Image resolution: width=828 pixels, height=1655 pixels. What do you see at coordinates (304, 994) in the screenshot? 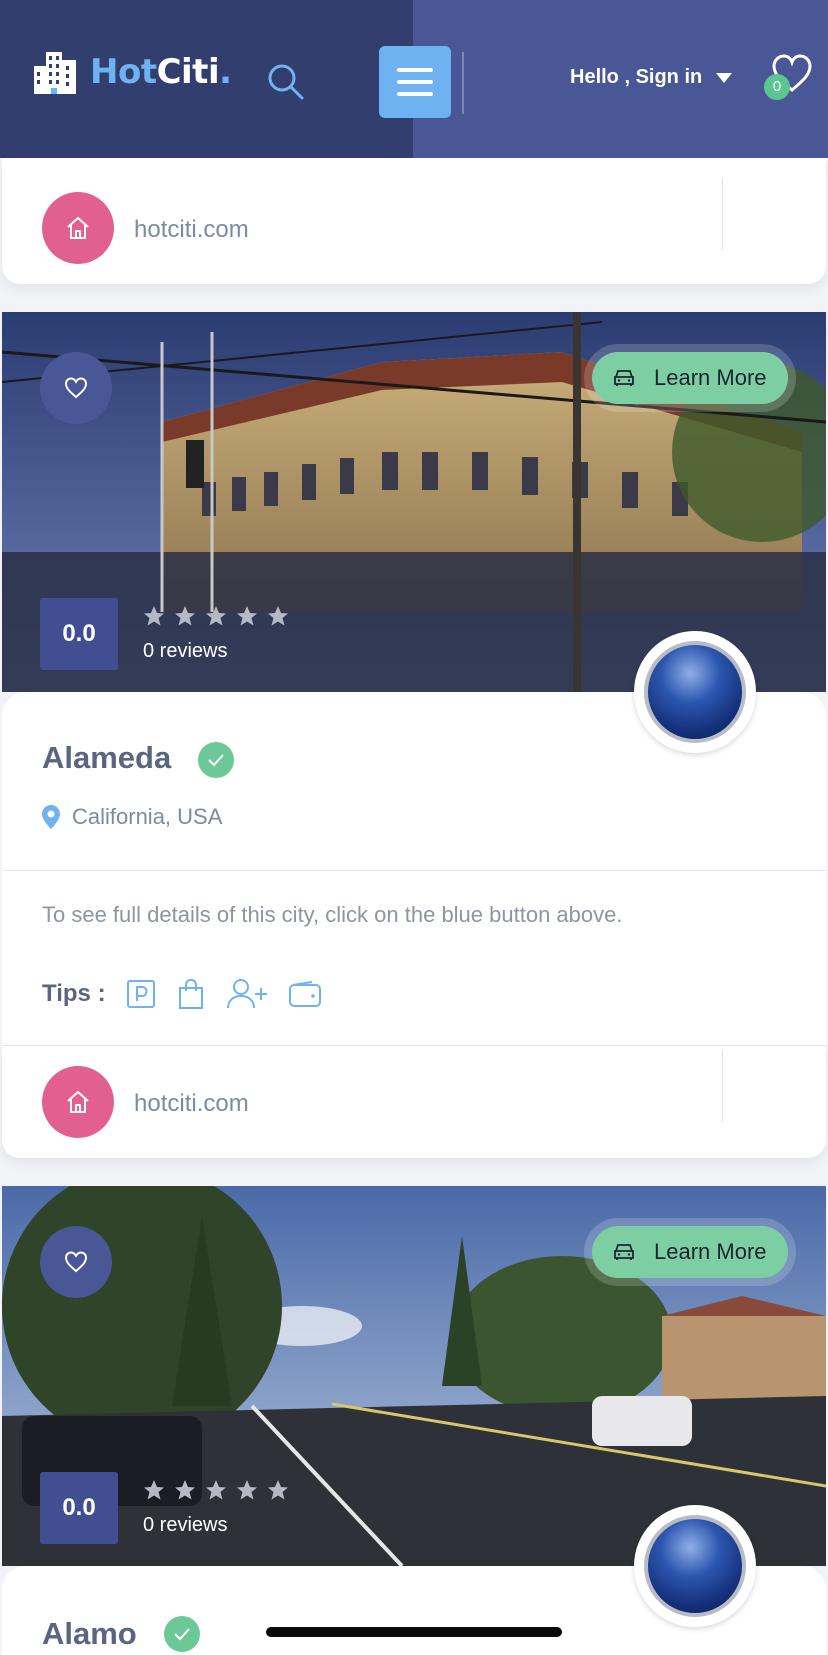
I see `wallet-icon` at bounding box center [304, 994].